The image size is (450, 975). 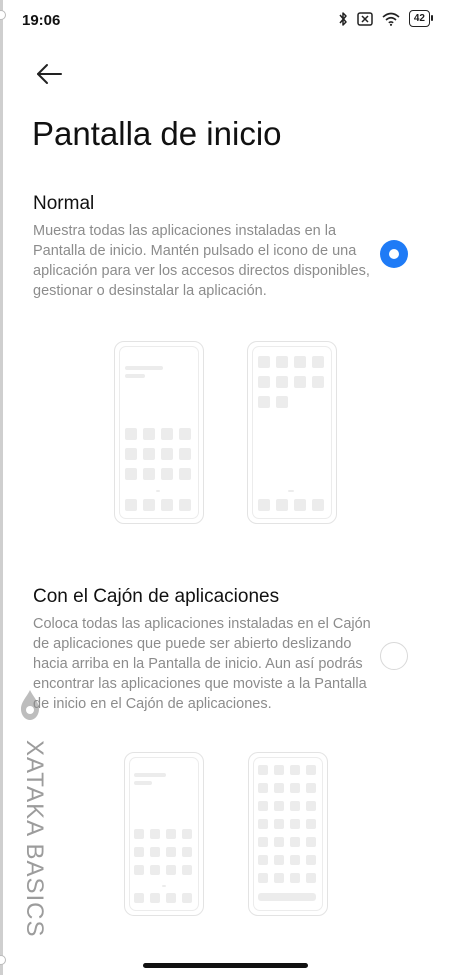 I want to click on bluetooth-icon, so click(x=343, y=18).